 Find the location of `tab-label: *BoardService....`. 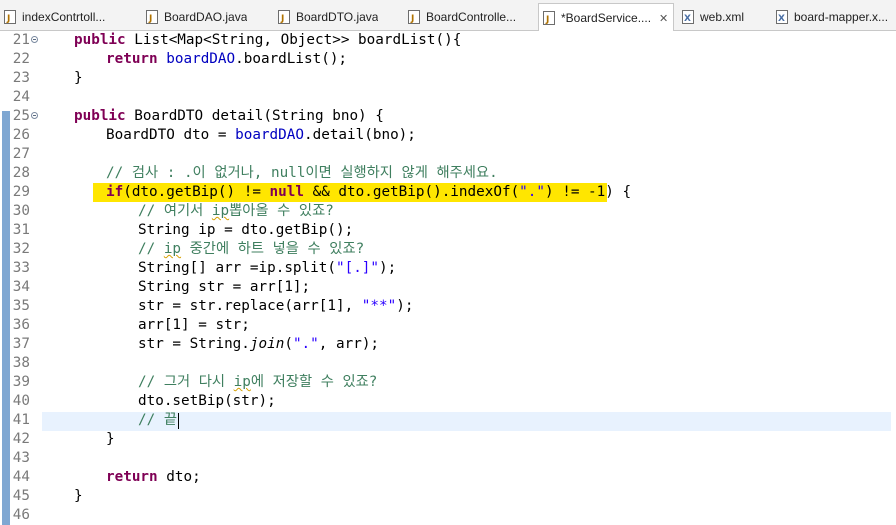

tab-label: *BoardService.... is located at coordinates (606, 18).